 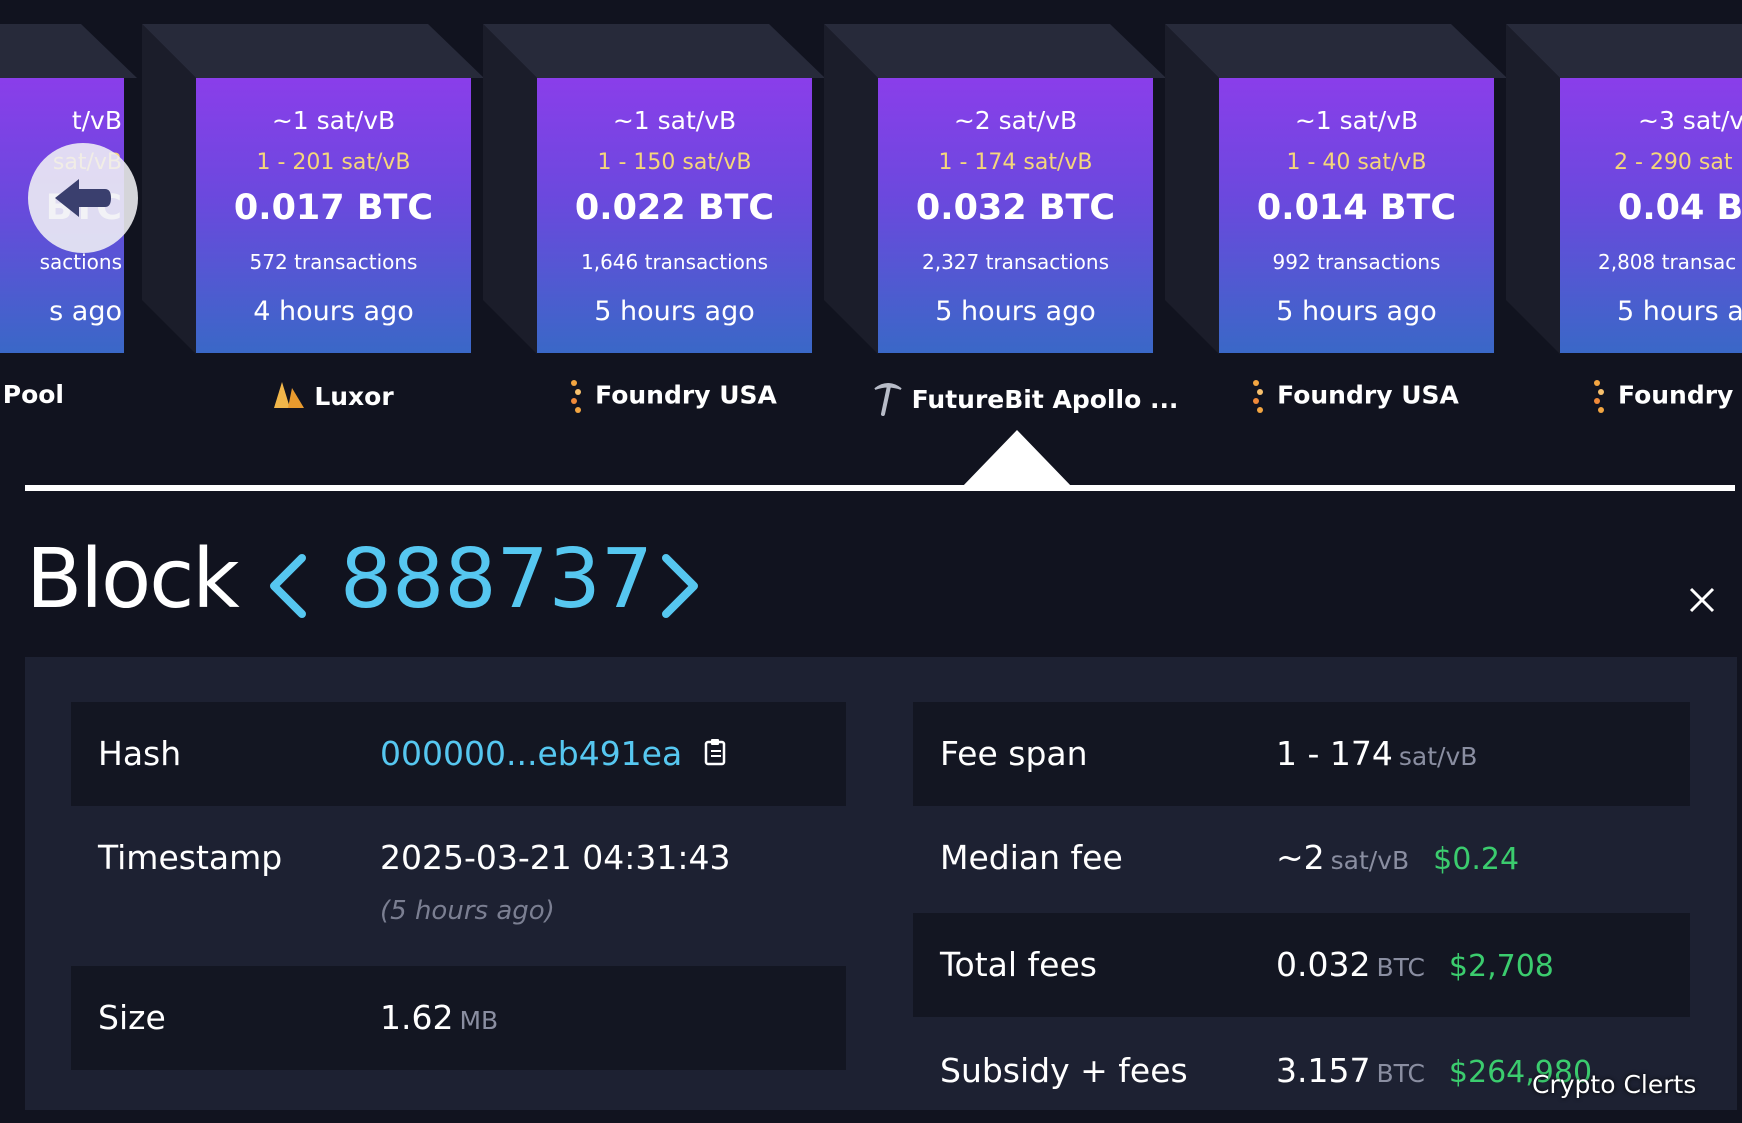 What do you see at coordinates (1334, 753) in the screenshot?
I see `fee-span-value: 1 - 174` at bounding box center [1334, 753].